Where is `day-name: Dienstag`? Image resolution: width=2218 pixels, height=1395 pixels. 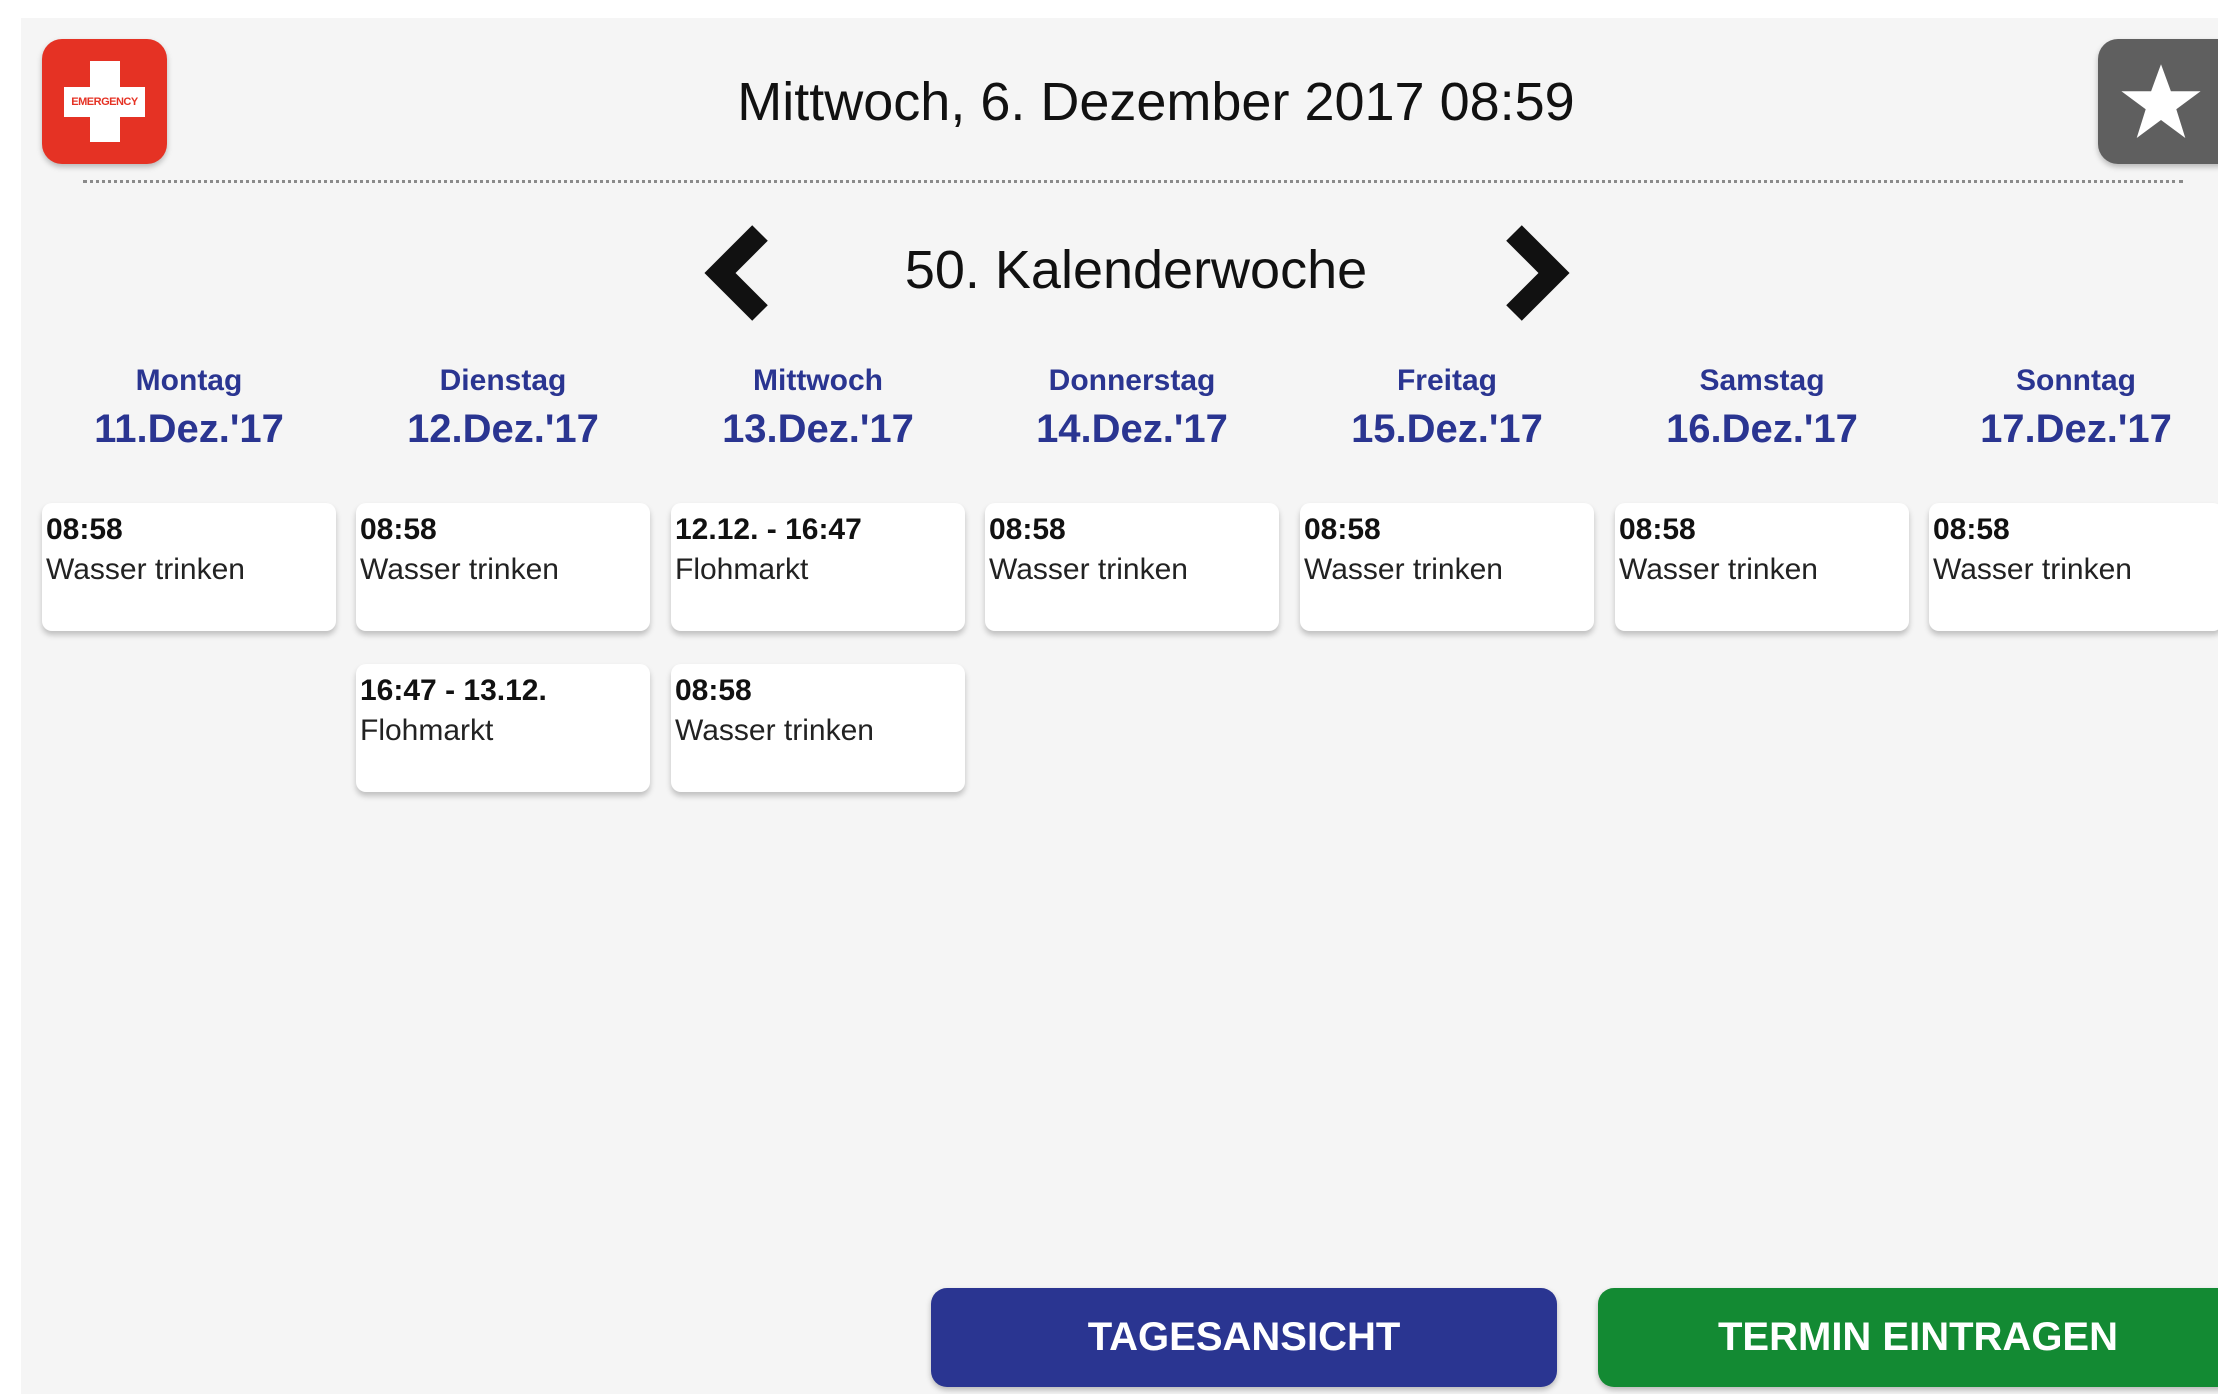 day-name: Dienstag is located at coordinates (503, 380).